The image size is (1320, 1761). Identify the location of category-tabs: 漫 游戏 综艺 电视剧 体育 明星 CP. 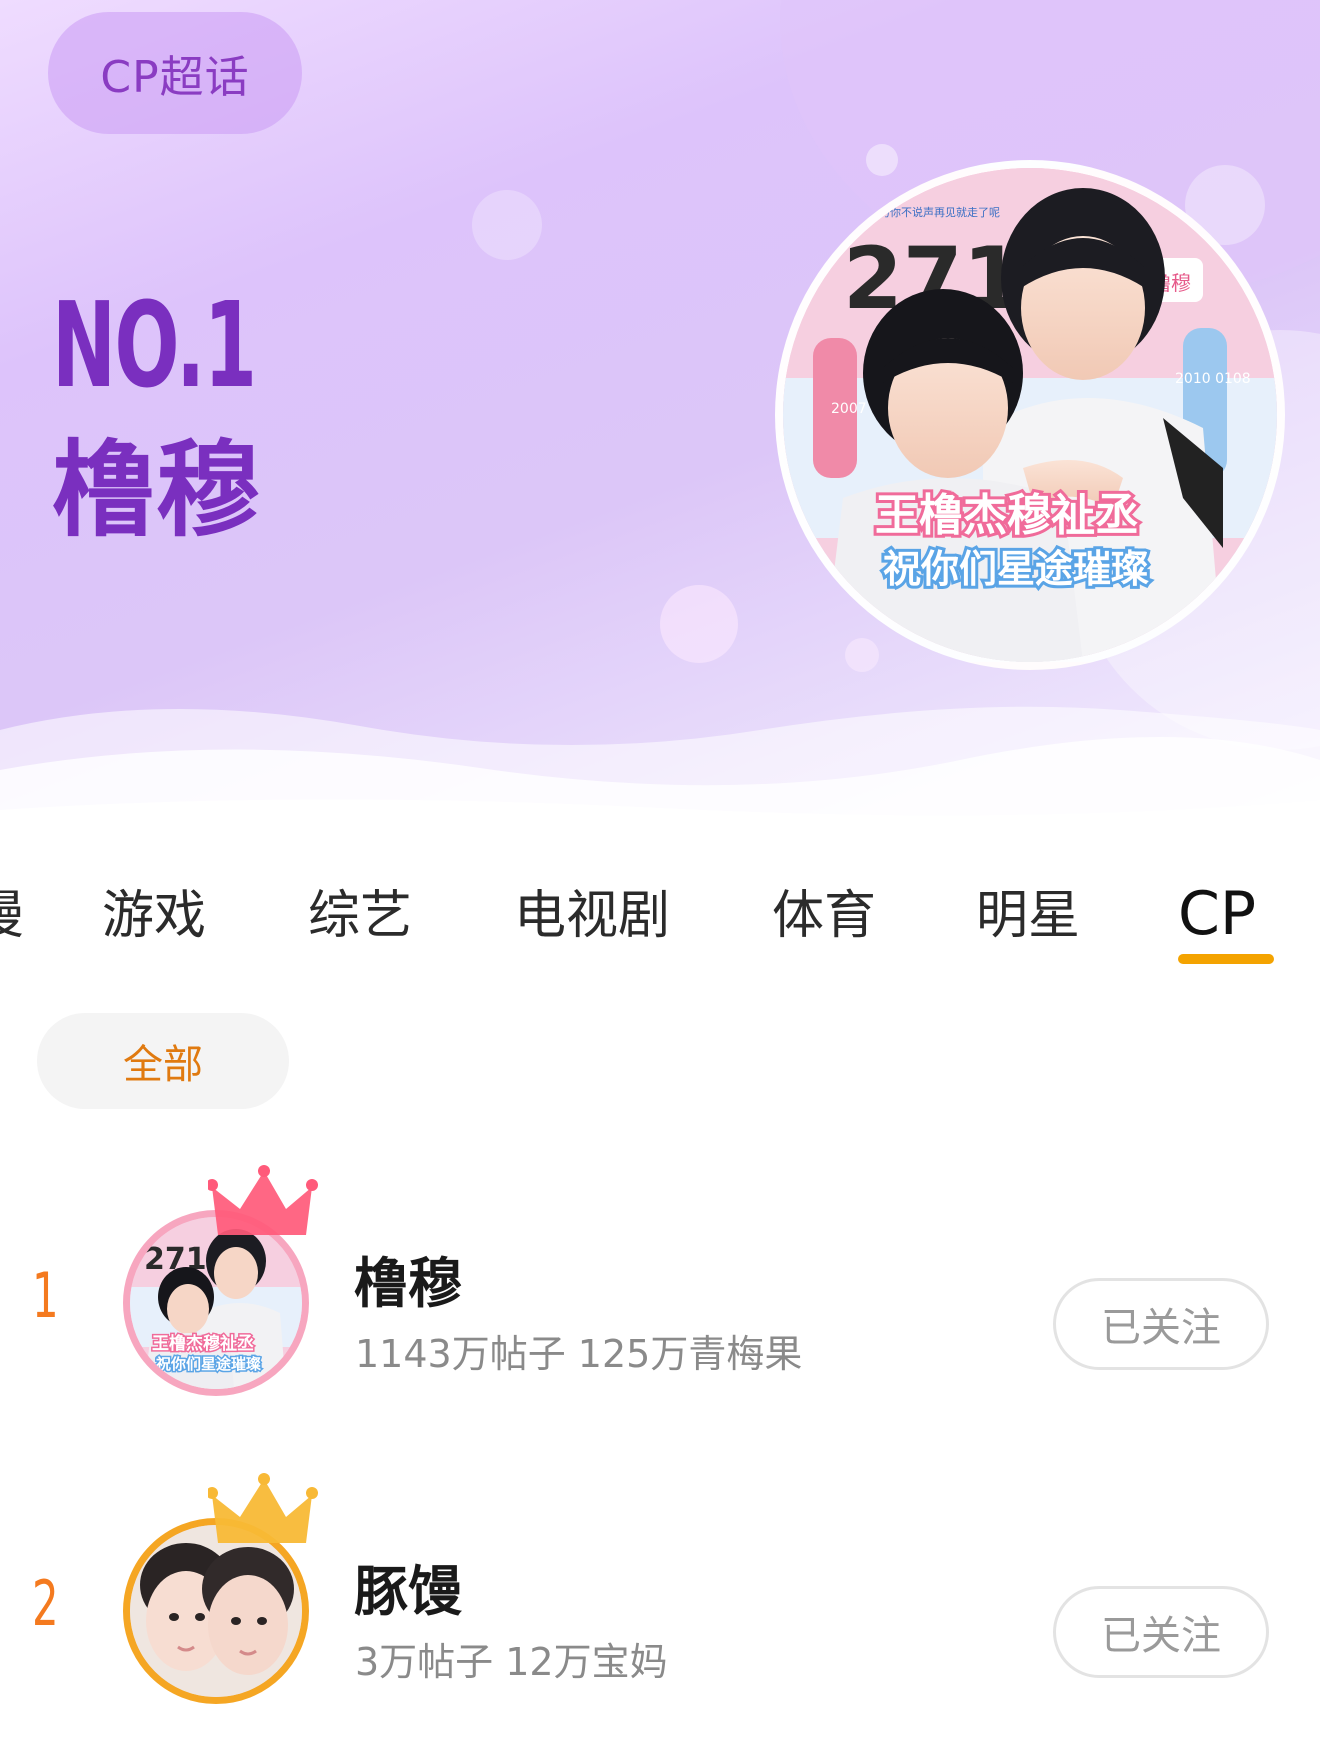
(660, 930).